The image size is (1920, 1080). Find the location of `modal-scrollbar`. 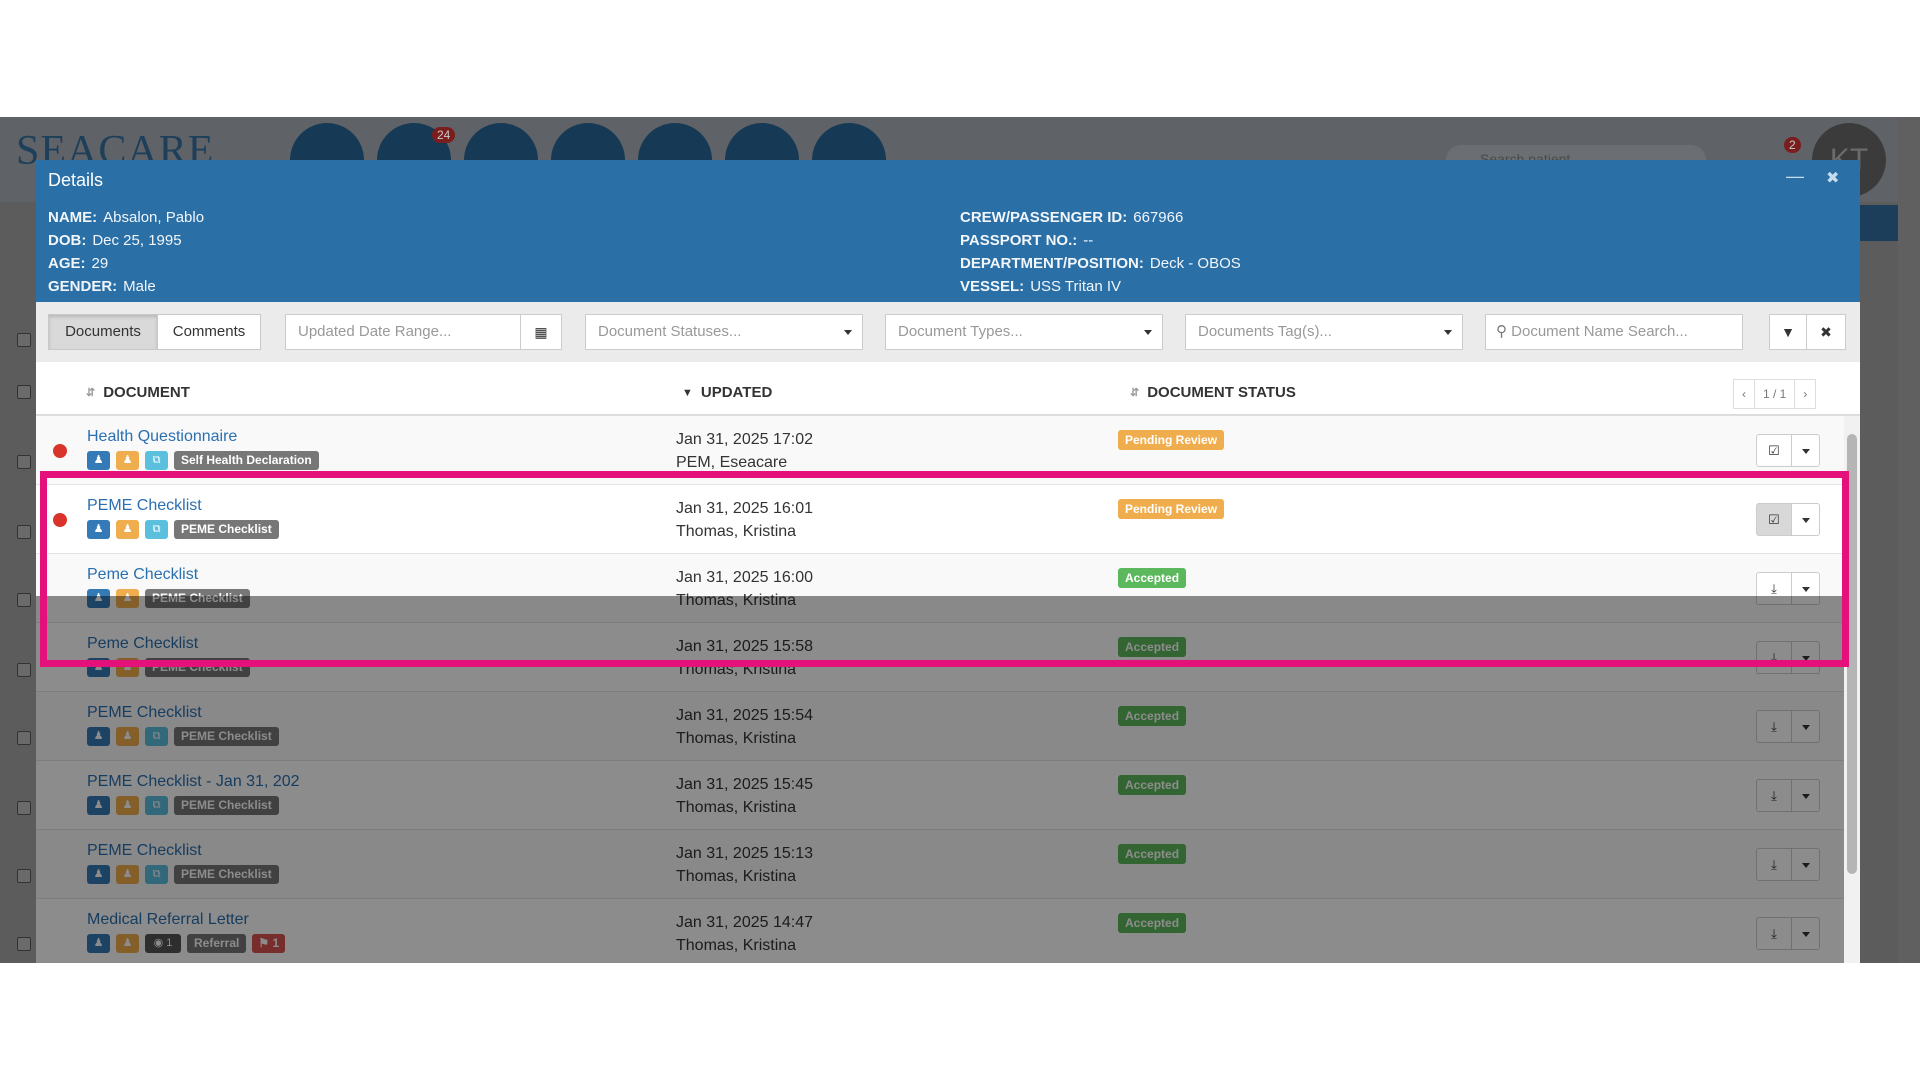

modal-scrollbar is located at coordinates (1852, 689).